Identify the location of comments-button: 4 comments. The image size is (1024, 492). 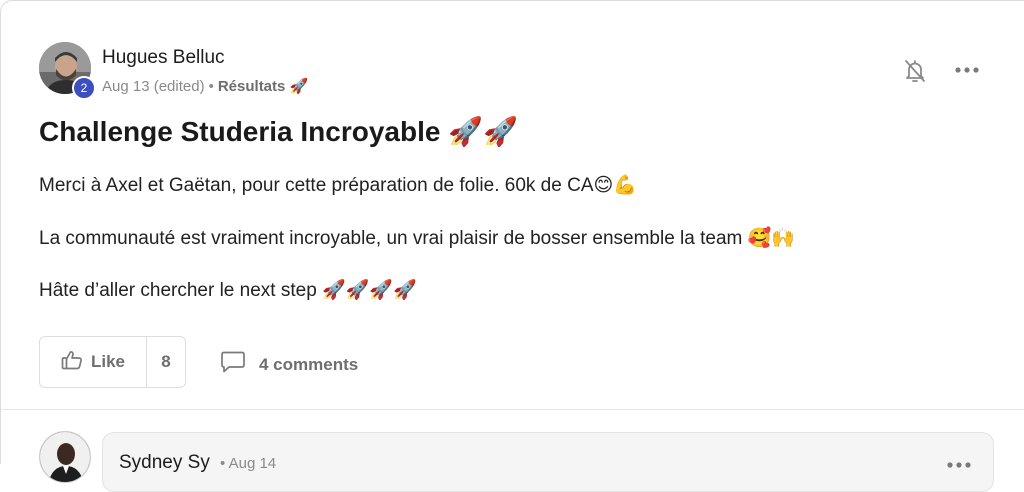
(289, 364).